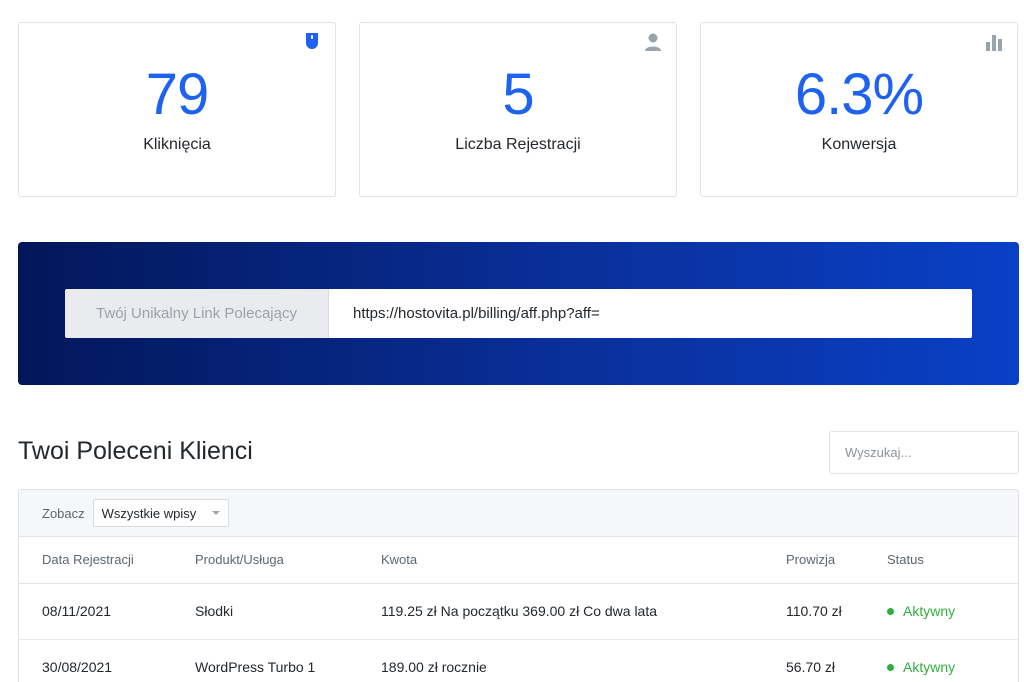 Image resolution: width=1024 pixels, height=682 pixels. What do you see at coordinates (197, 313) in the screenshot?
I see `referral-link-label: Twój Unikalny Link Polecający` at bounding box center [197, 313].